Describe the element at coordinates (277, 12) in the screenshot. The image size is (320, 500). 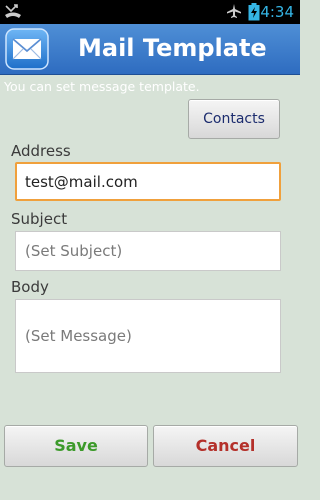
I see `status-time: 4:34` at that location.